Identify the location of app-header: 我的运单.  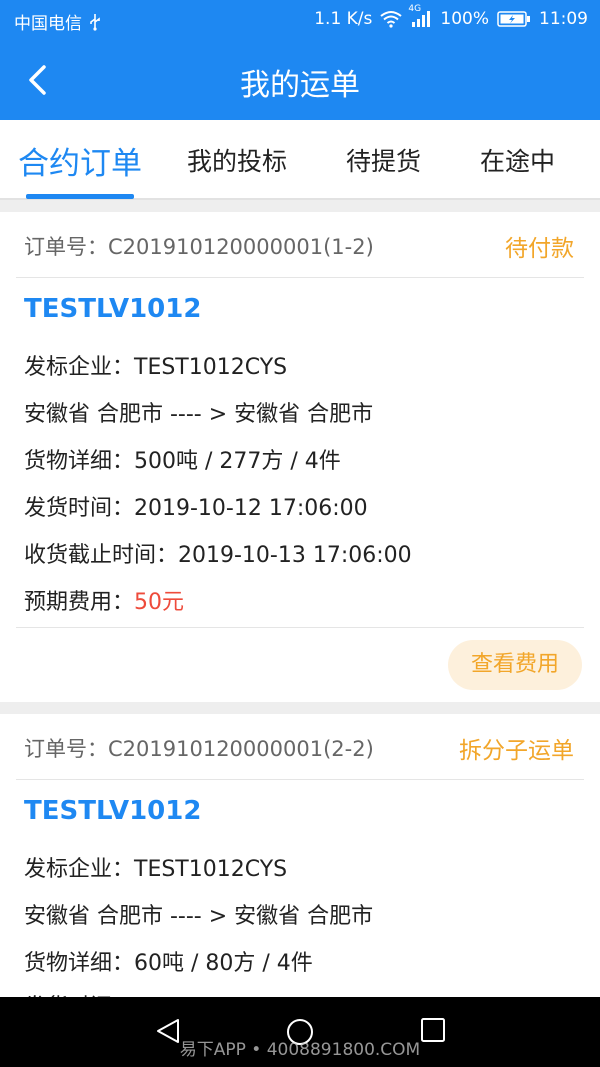
(300, 80).